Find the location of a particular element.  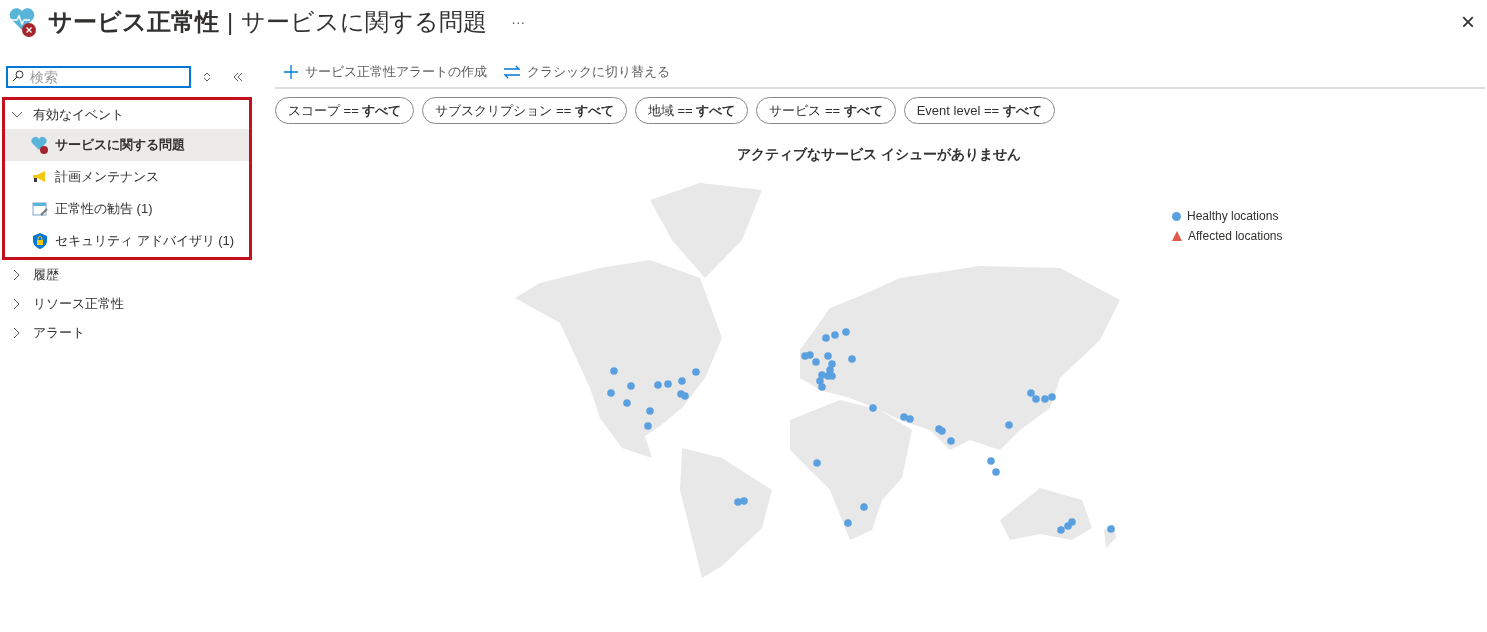

nav-item: セキュリティ アドバイザリ (1) is located at coordinates (127, 241).